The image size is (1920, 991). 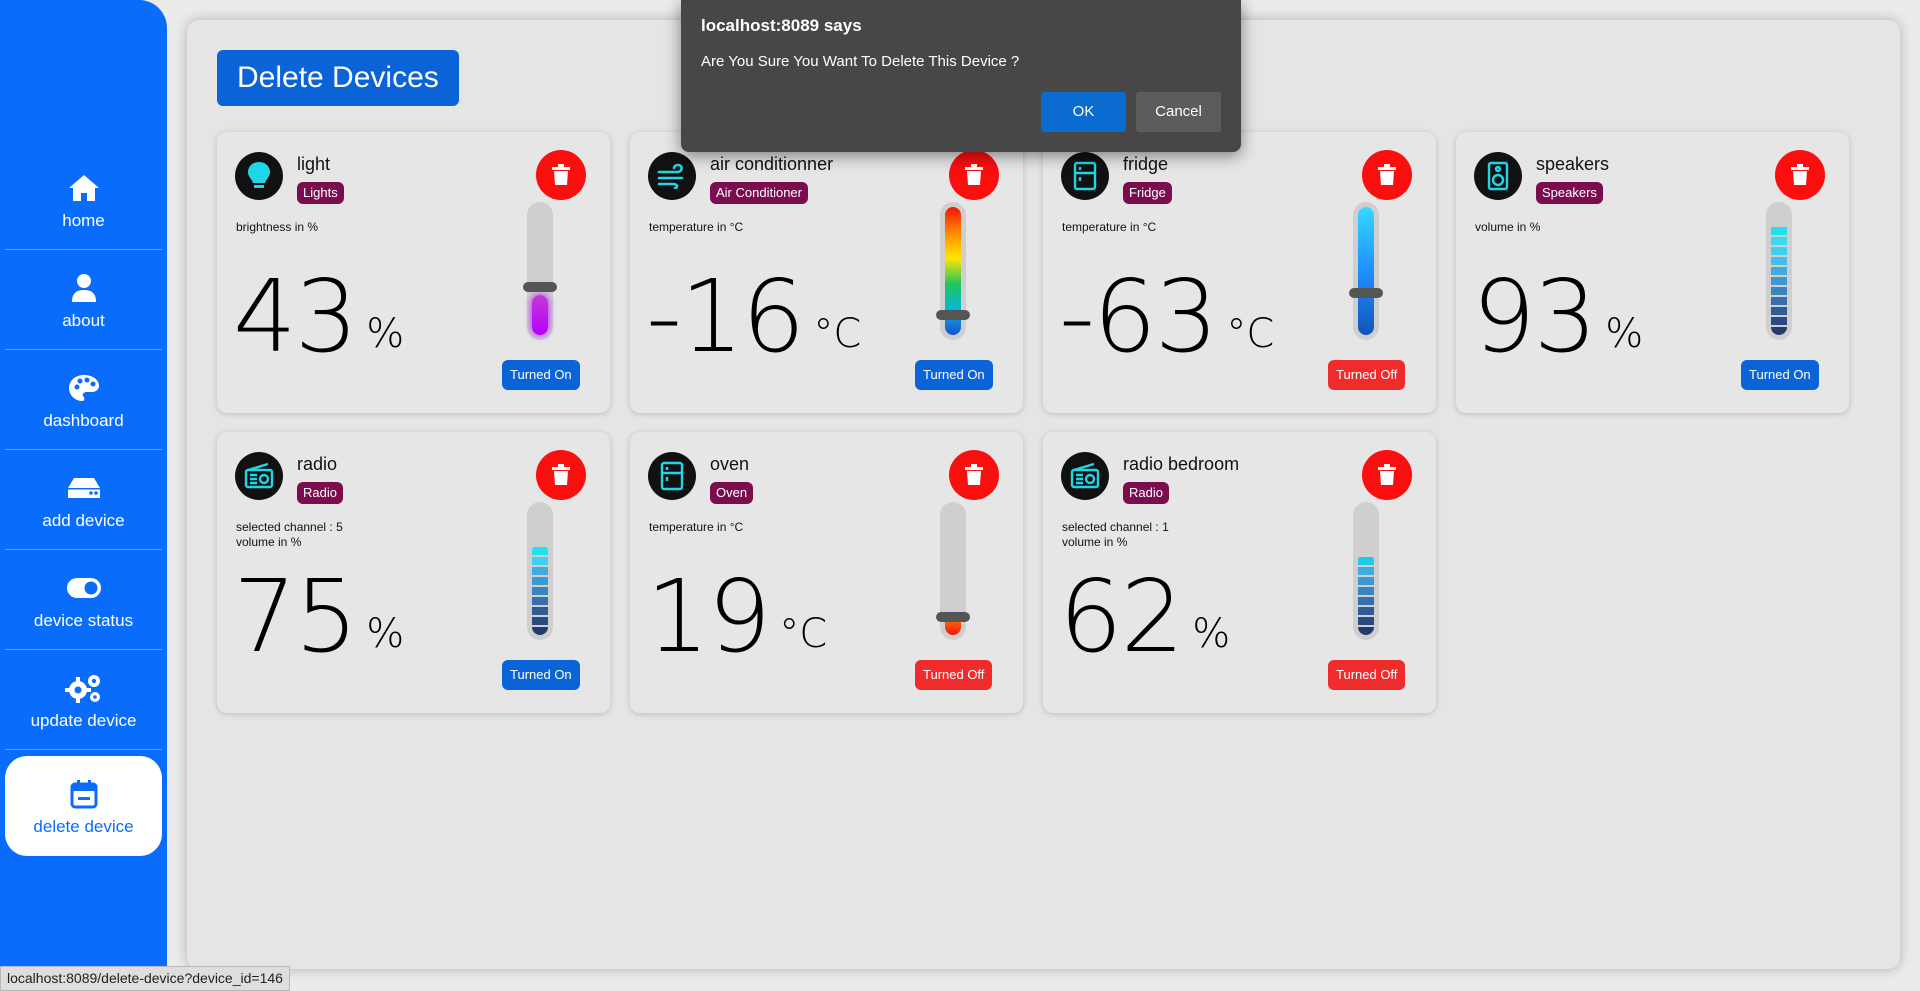 What do you see at coordinates (83, 720) in the screenshot?
I see `sidebar-item-label: update device` at bounding box center [83, 720].